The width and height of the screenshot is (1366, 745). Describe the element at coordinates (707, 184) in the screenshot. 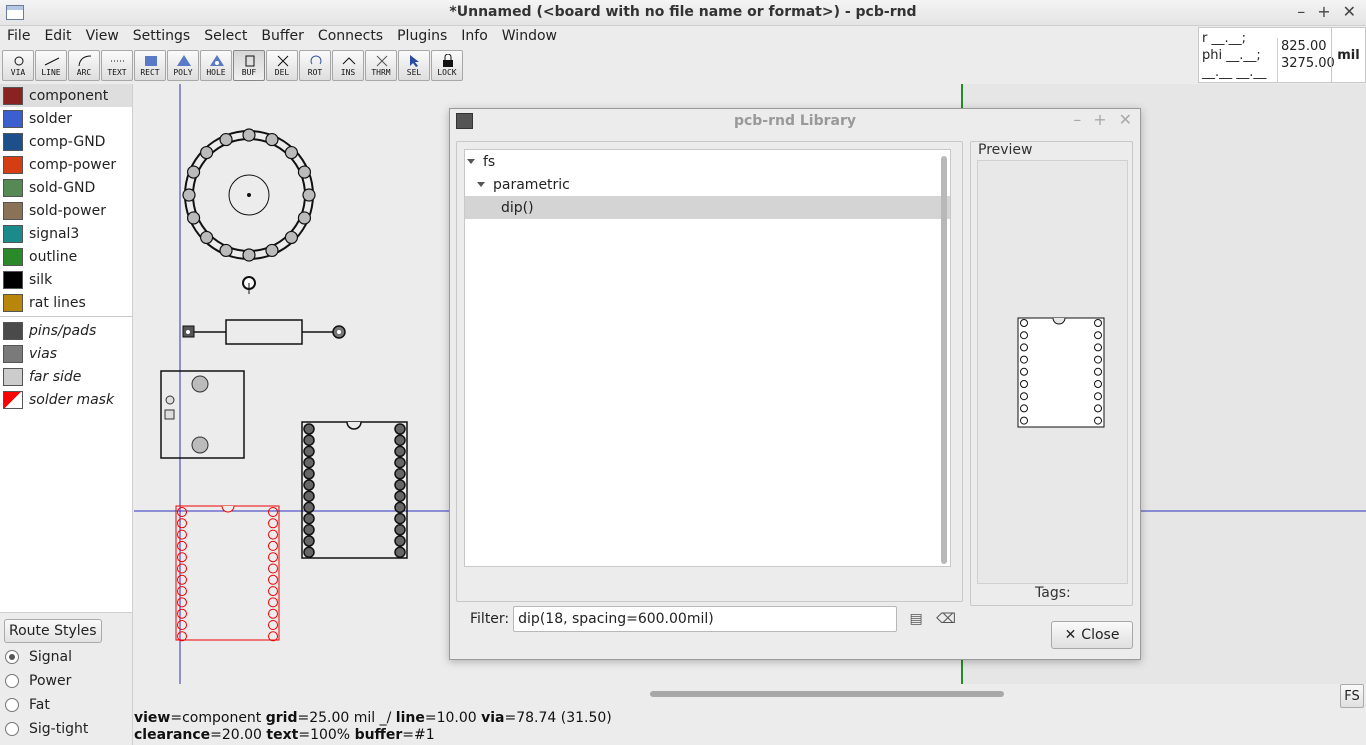

I see `tree-item-parametric: parametric` at that location.